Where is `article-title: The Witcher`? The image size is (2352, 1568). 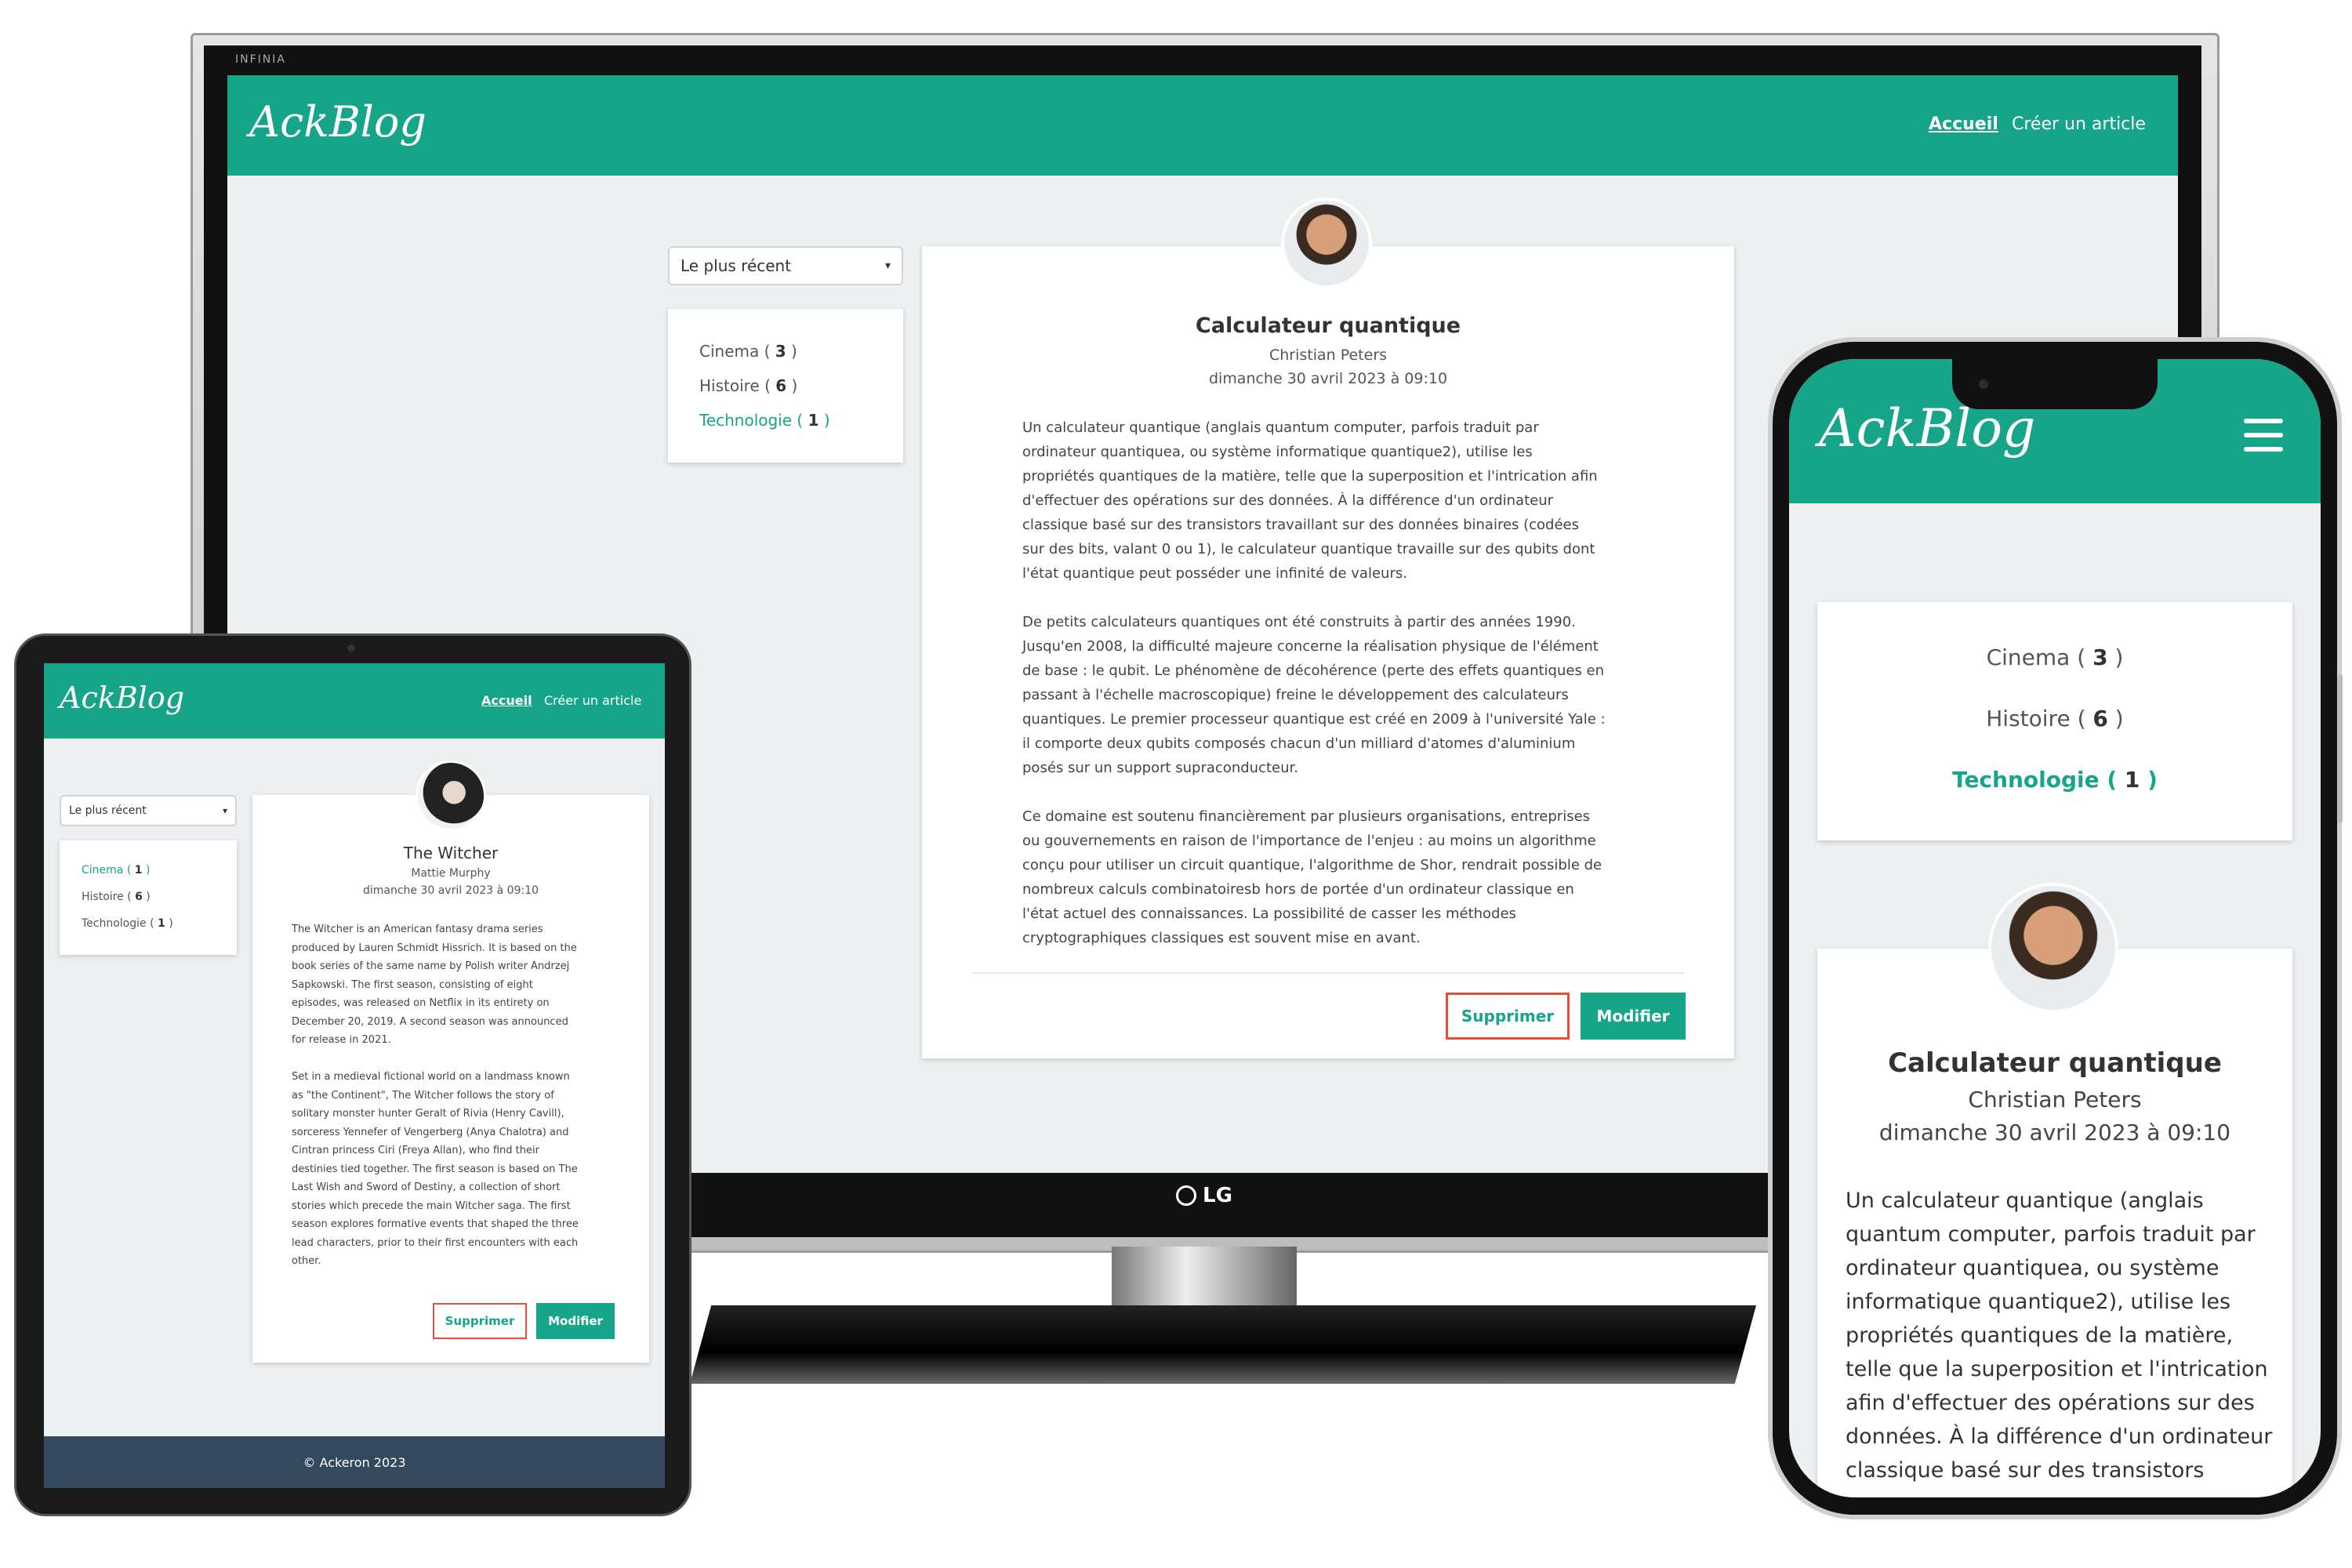 article-title: The Witcher is located at coordinates (451, 853).